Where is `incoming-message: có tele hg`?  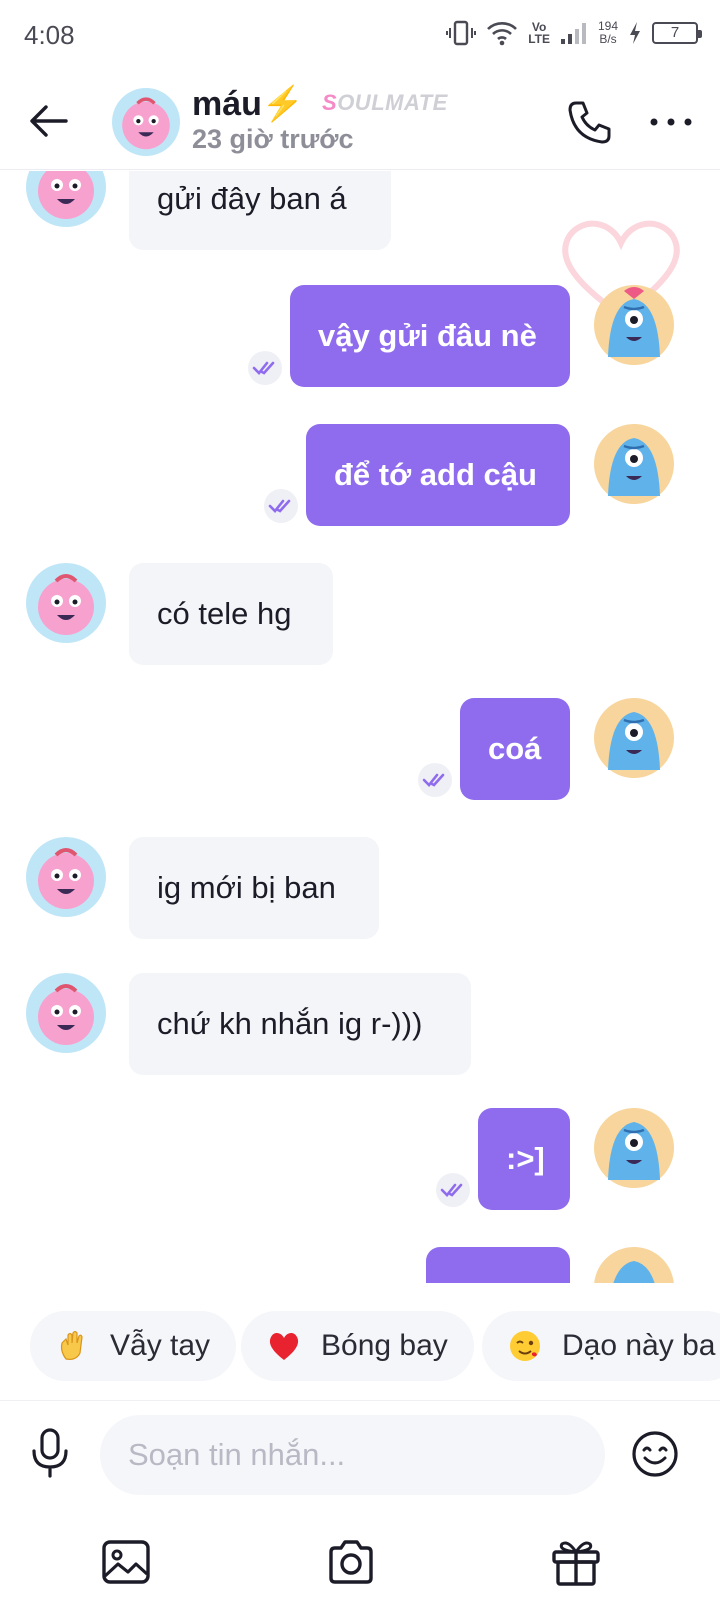 incoming-message: có tele hg is located at coordinates (231, 614).